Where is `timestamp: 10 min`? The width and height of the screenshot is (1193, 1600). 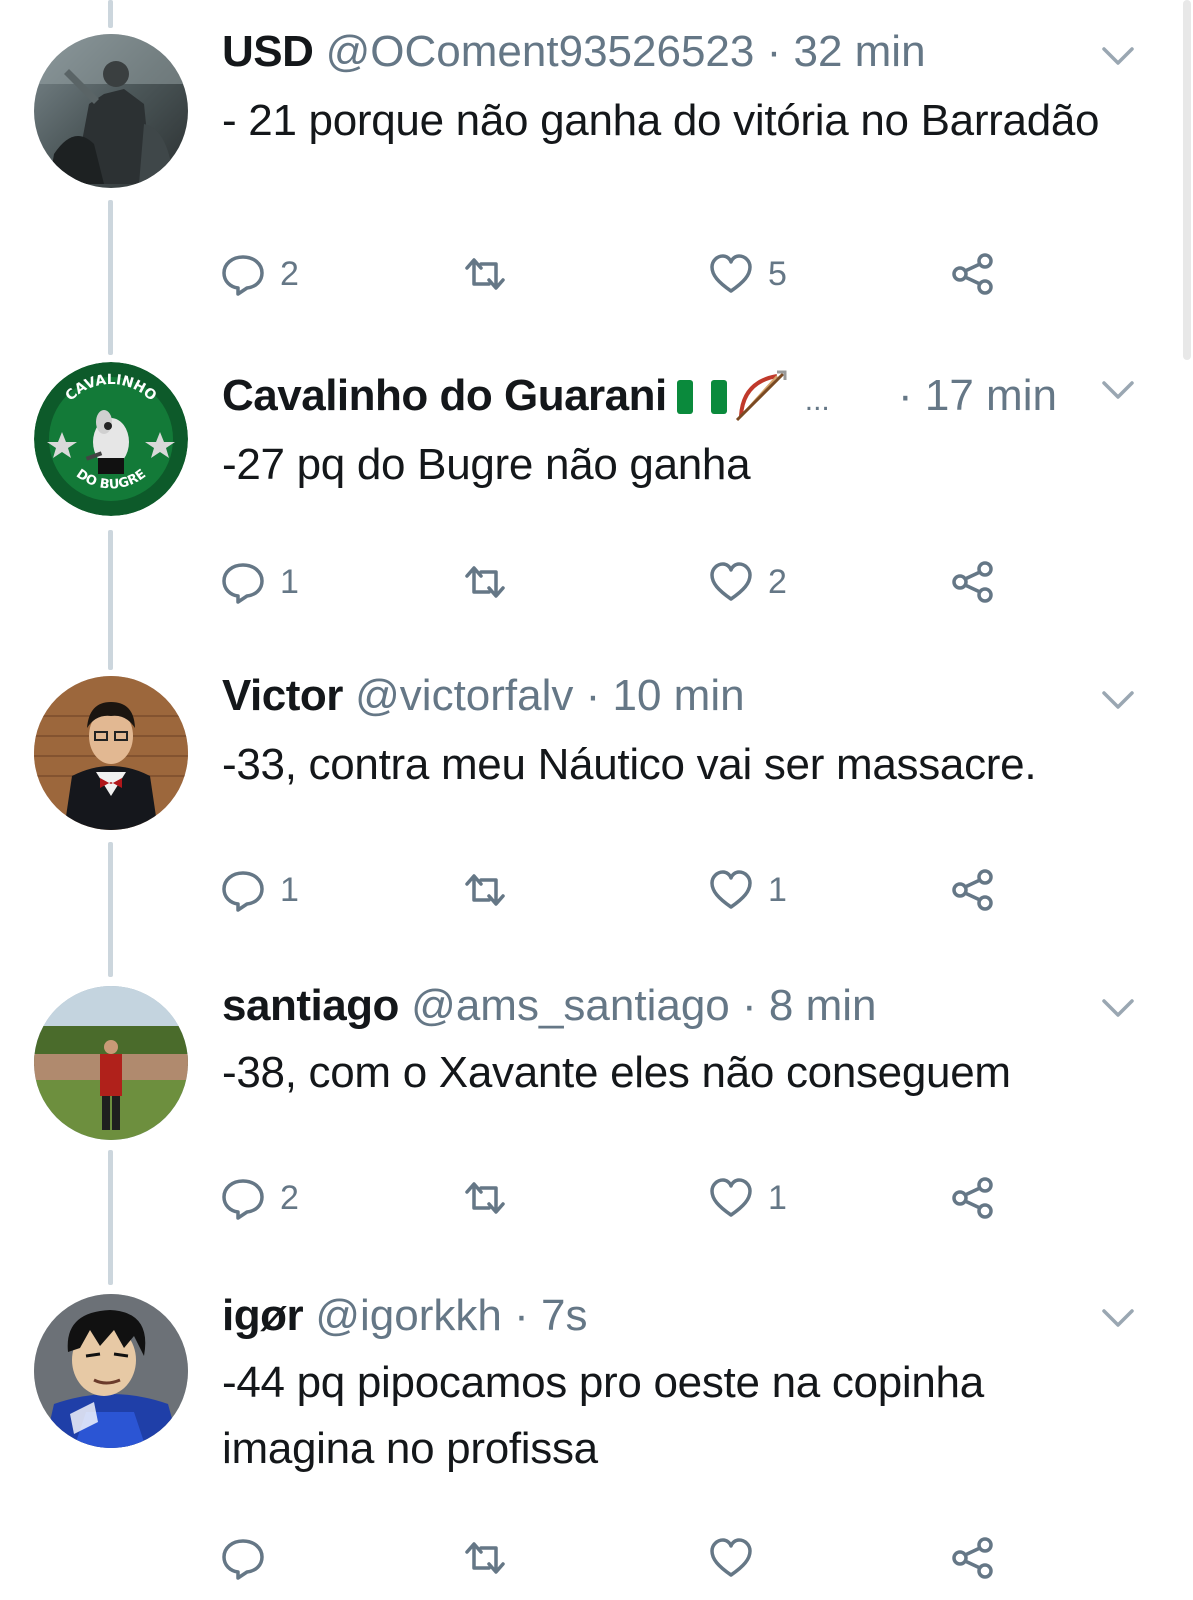 timestamp: 10 min is located at coordinates (679, 695).